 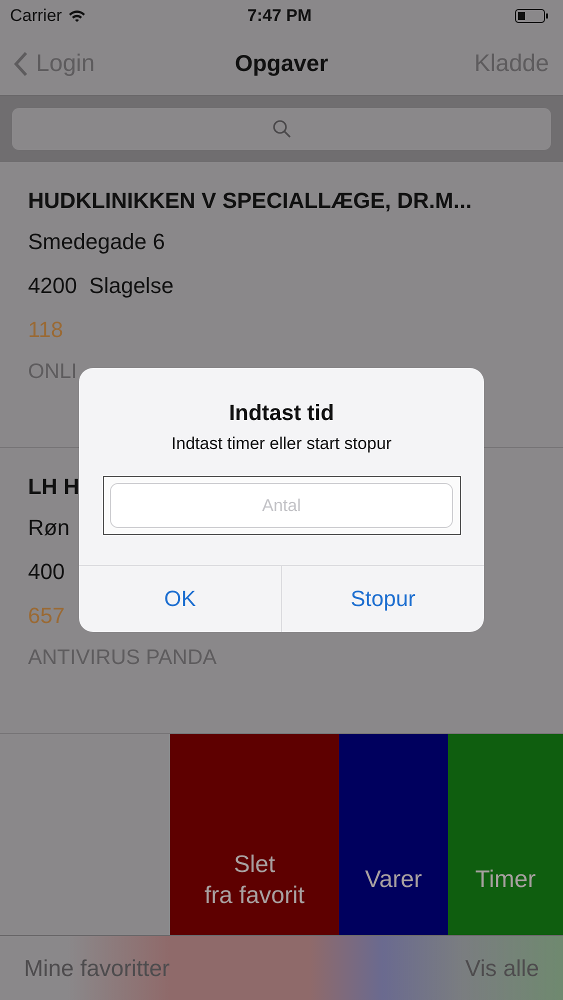 I want to click on nav-title: Opgaver, so click(x=281, y=63).